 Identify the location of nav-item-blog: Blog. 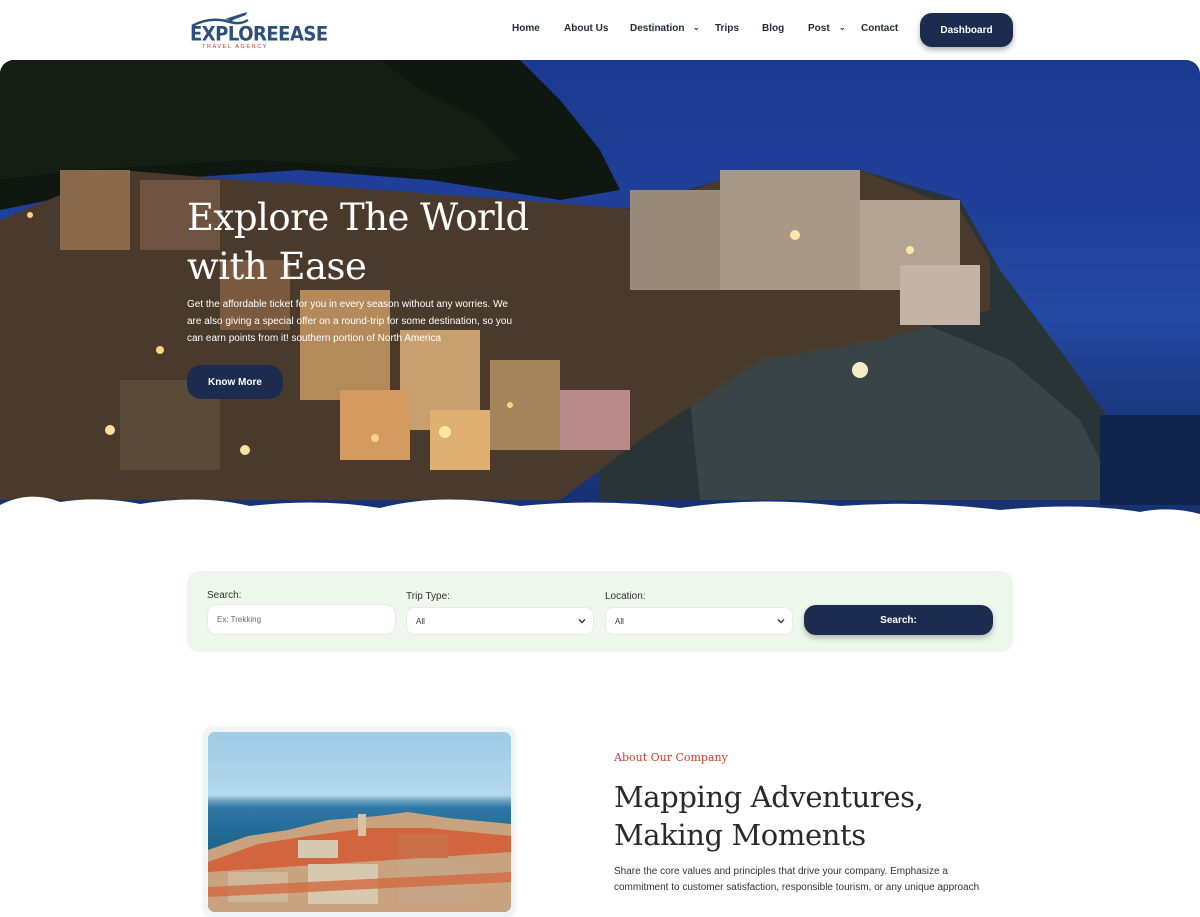
(773, 28).